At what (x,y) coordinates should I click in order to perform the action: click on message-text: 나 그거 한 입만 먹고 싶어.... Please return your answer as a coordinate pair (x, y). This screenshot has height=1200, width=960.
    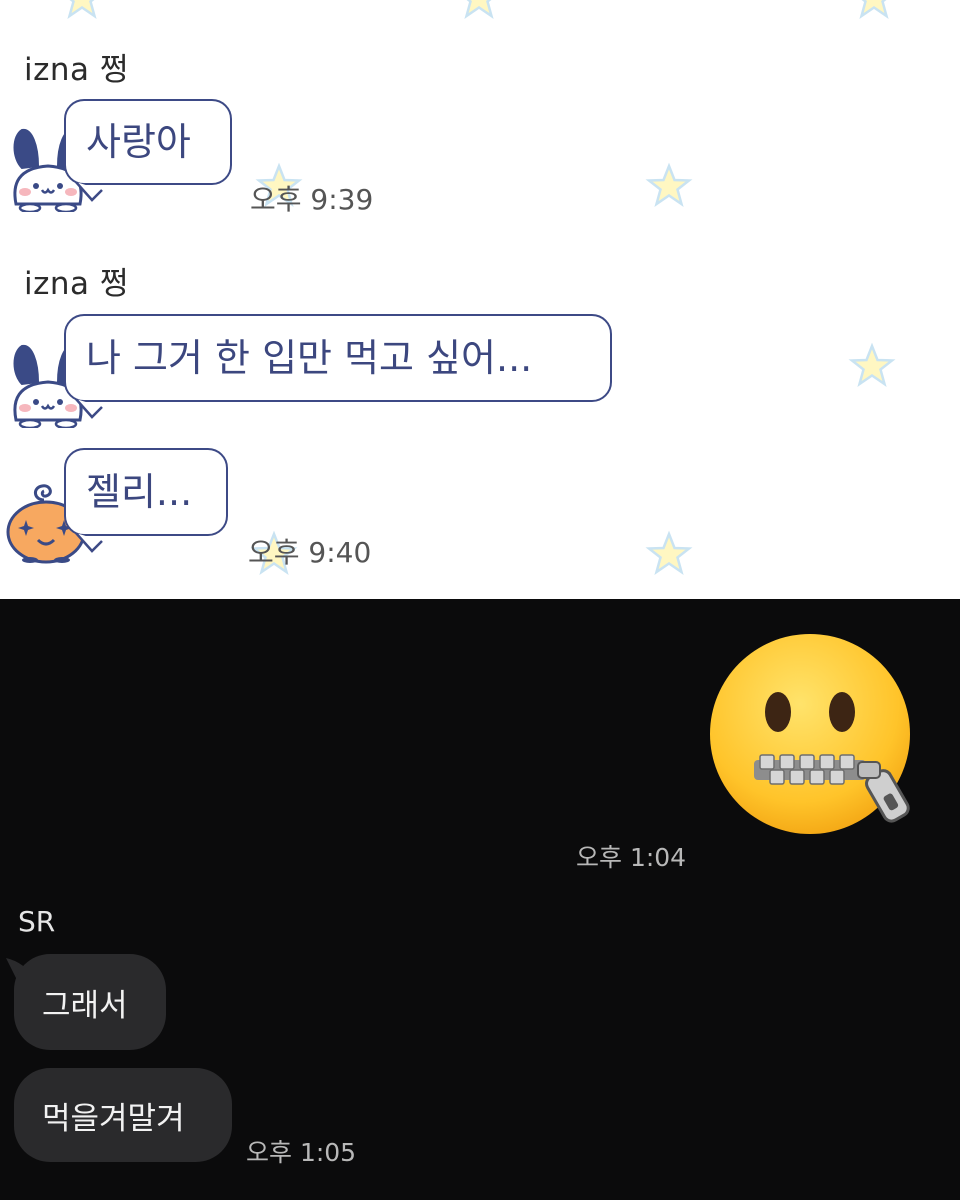
    Looking at the image, I should click on (309, 358).